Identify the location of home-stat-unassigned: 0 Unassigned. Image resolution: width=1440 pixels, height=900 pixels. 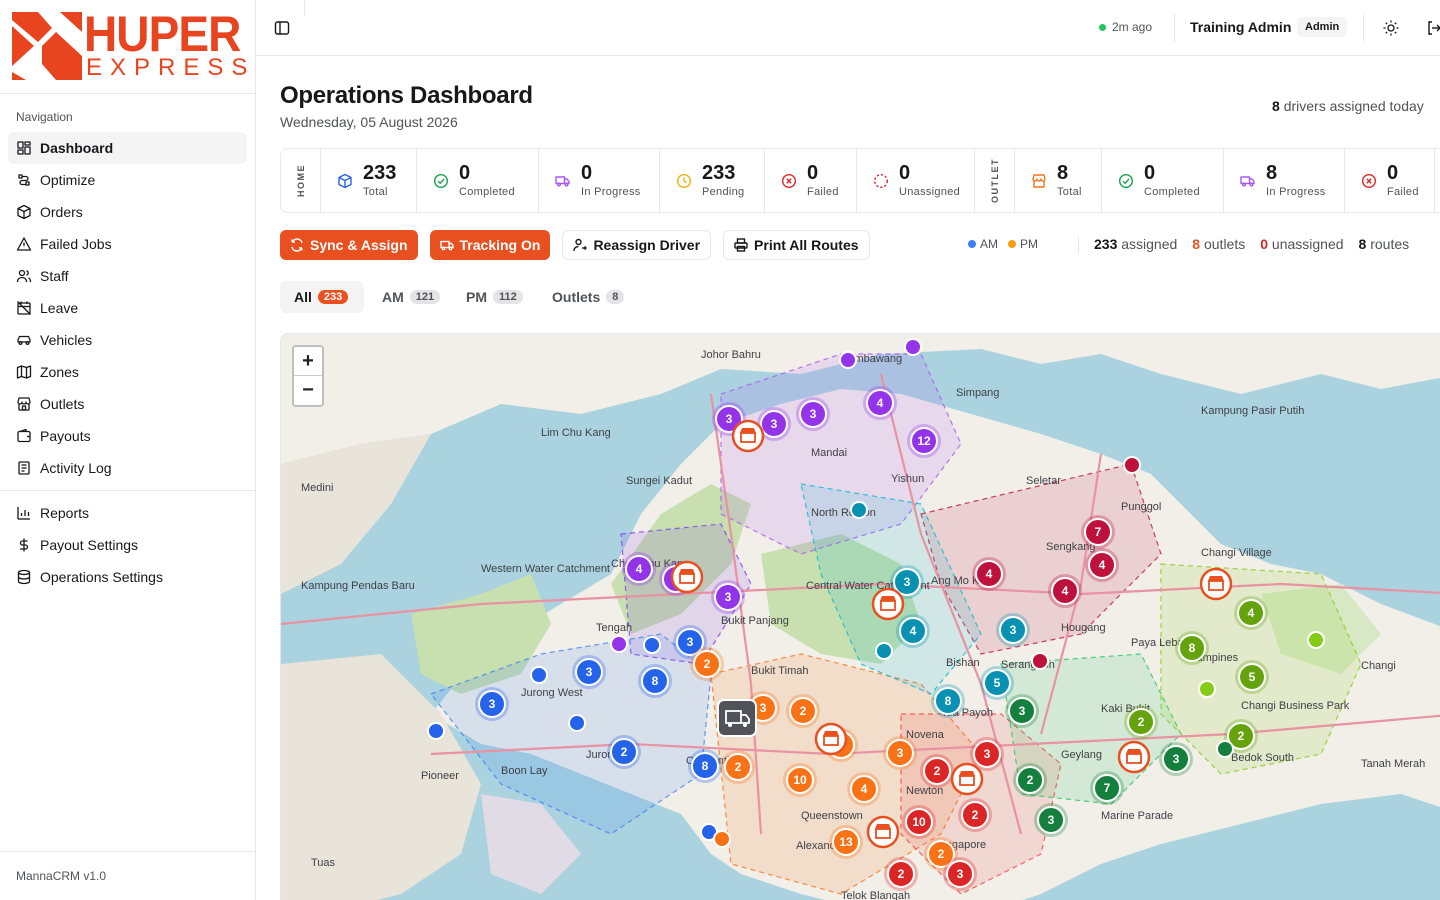
(916, 180).